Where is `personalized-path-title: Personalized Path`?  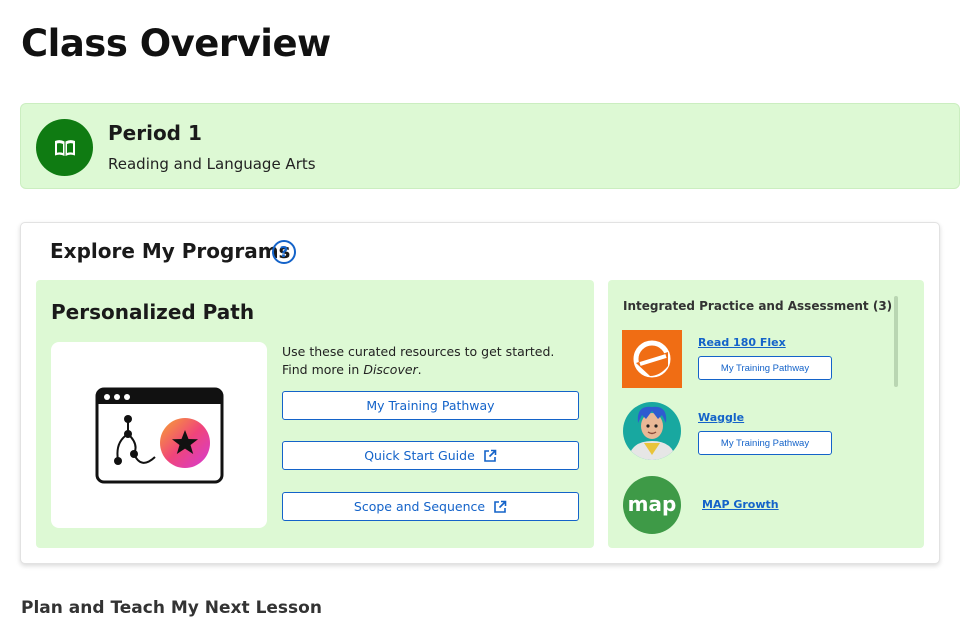
personalized-path-title: Personalized Path is located at coordinates (153, 312).